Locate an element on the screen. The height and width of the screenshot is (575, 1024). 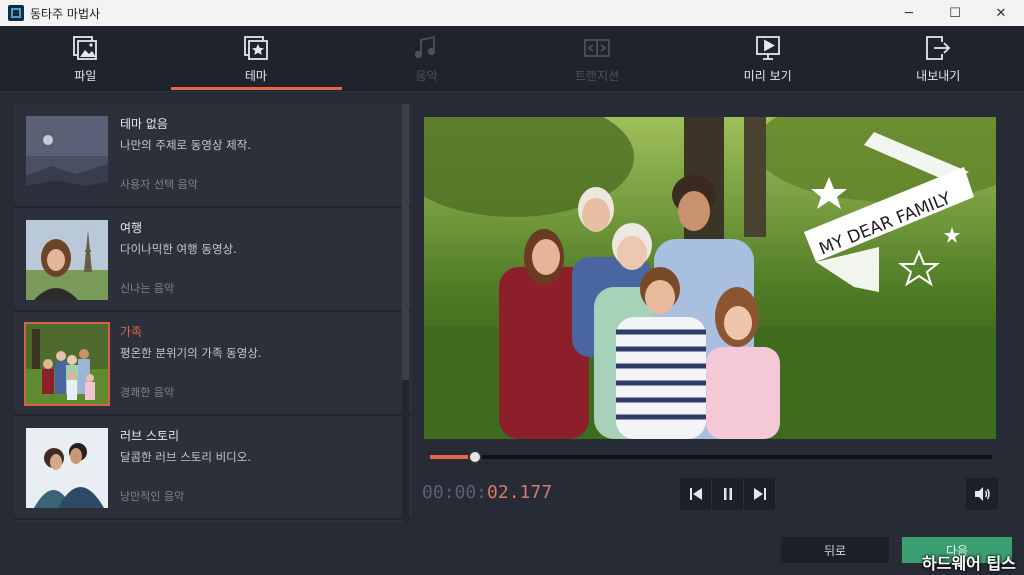
nav-label: 테마 is located at coordinates (255, 76).